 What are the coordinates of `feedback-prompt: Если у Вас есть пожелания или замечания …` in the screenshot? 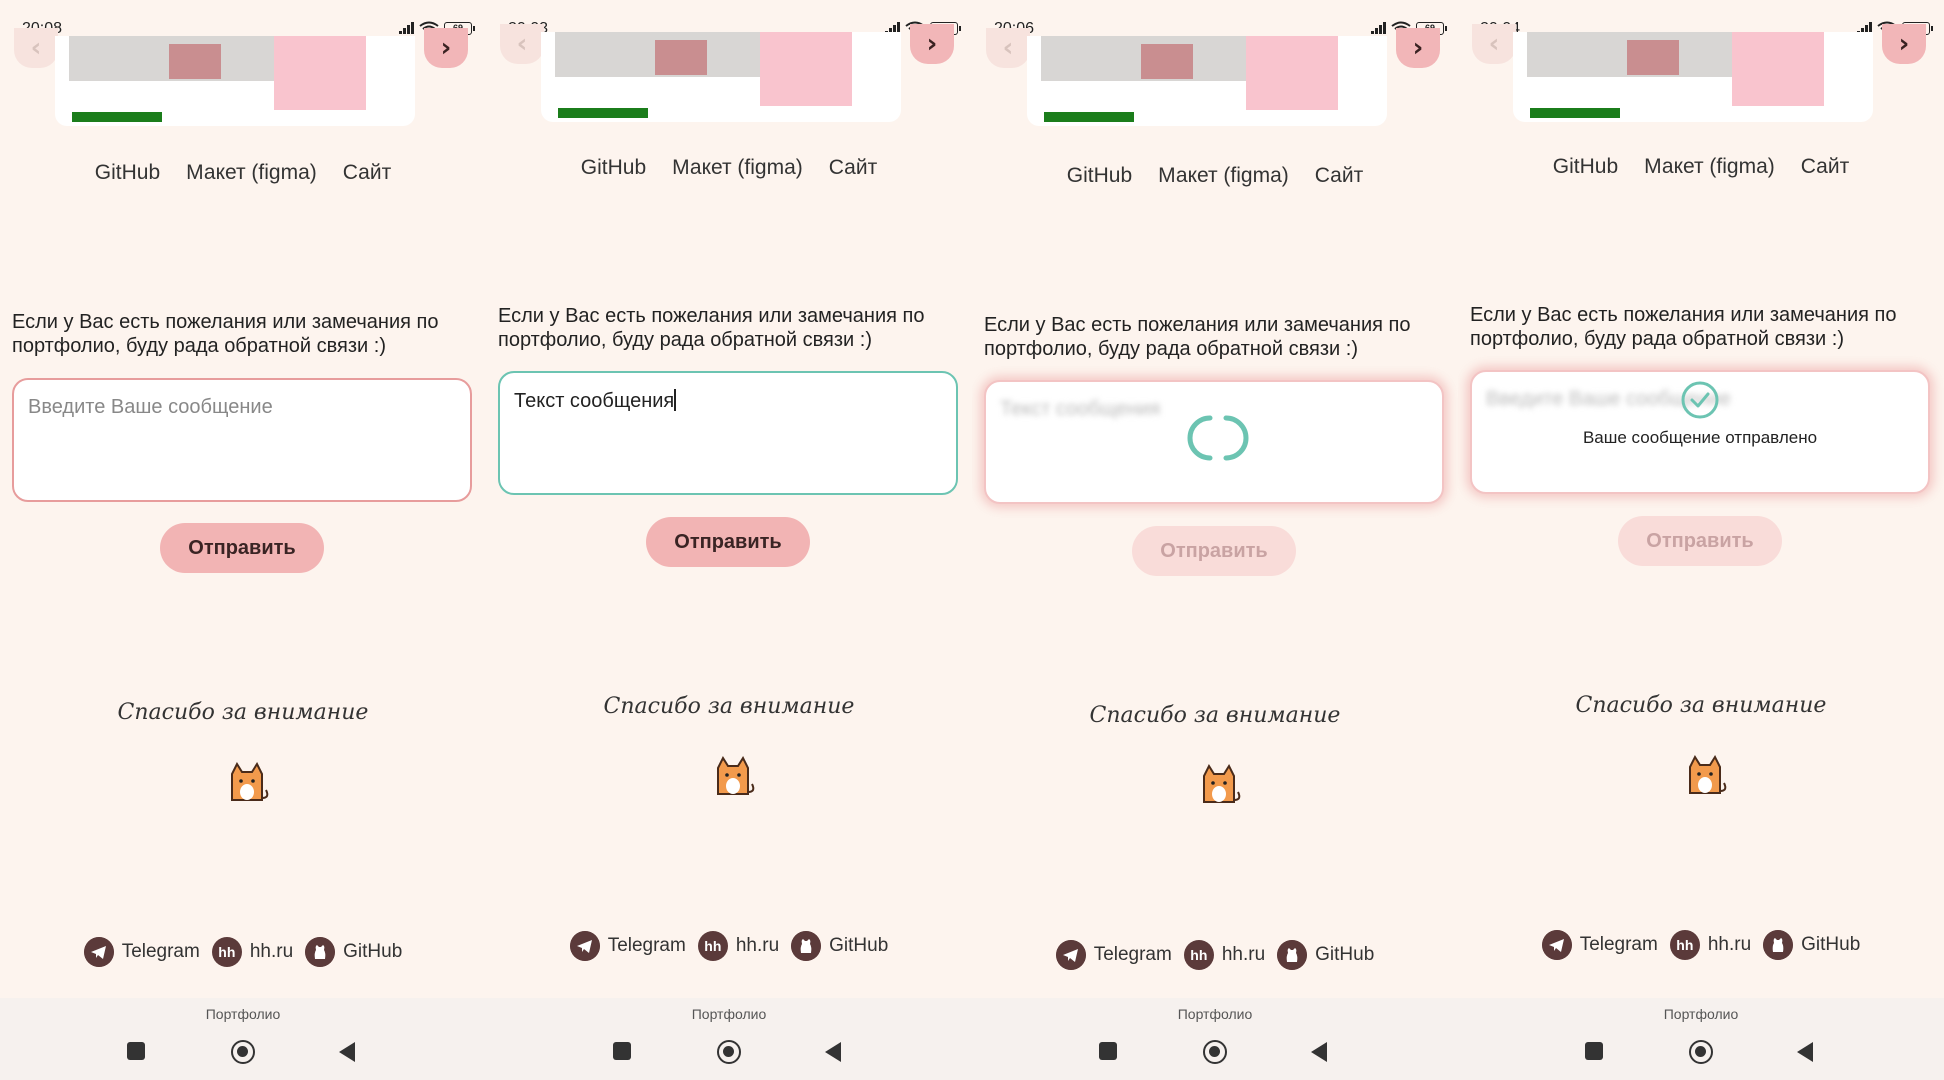 It's located at (1197, 337).